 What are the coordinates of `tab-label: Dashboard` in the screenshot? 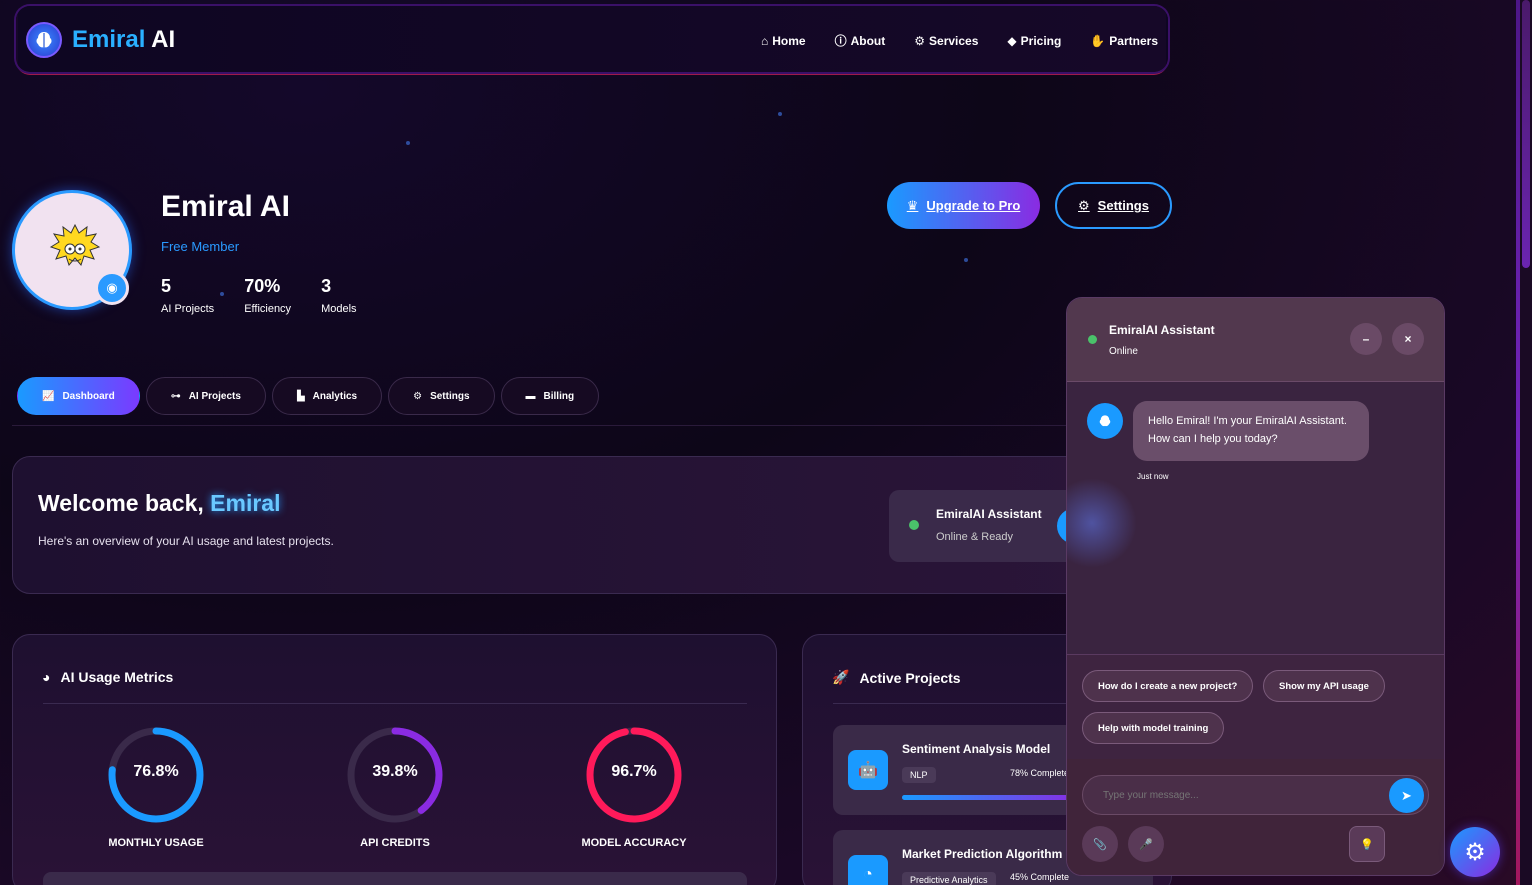 It's located at (88, 396).